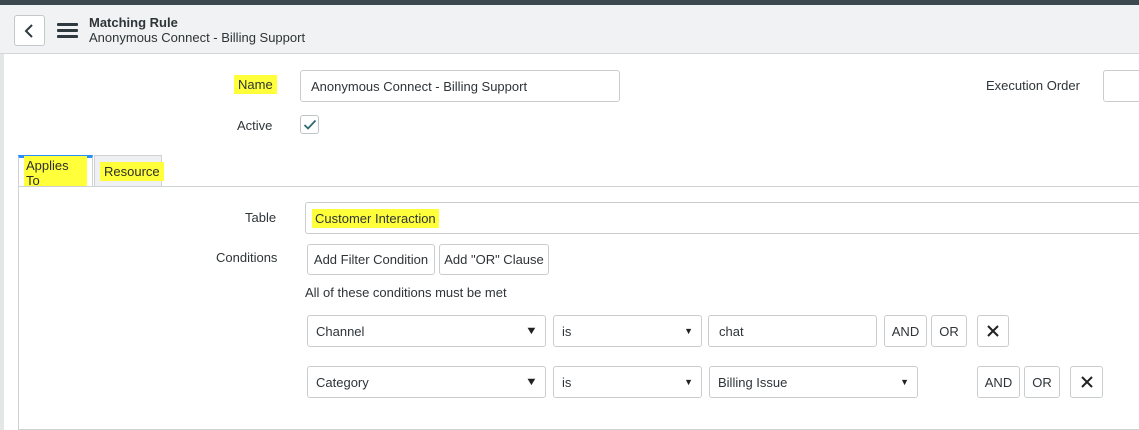  What do you see at coordinates (406, 292) in the screenshot?
I see `conditions-note: All of these conditions must be met` at bounding box center [406, 292].